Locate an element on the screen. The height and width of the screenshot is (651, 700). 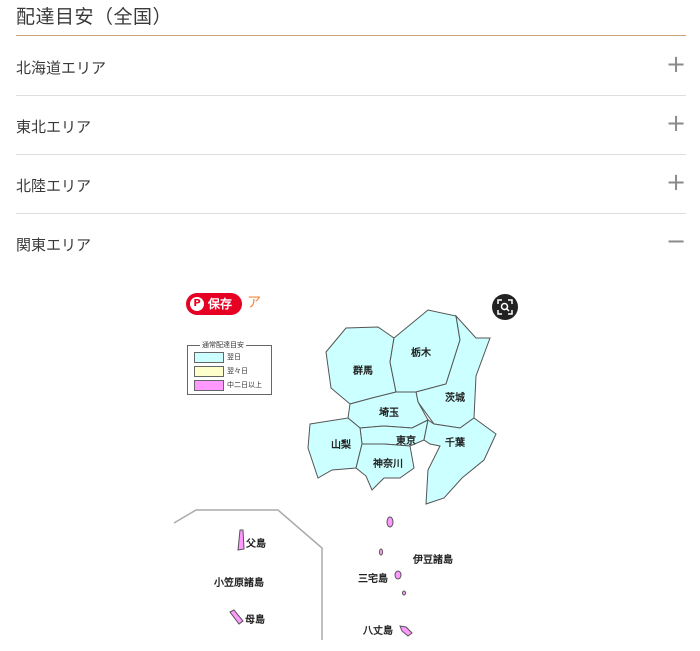
region-tochigi is located at coordinates (425, 351).